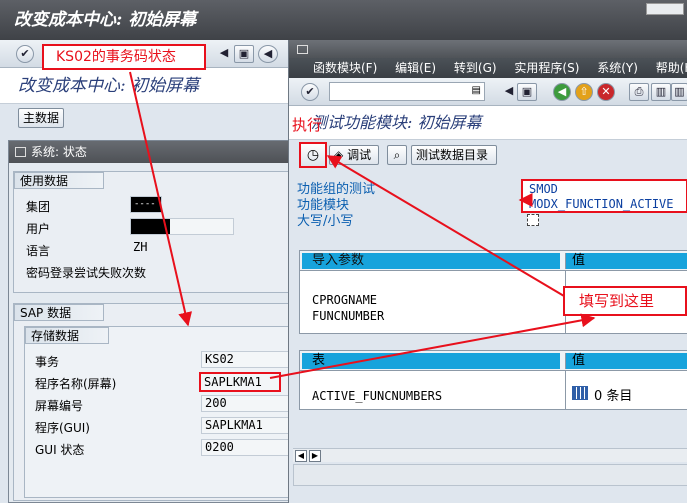  Describe the element at coordinates (161, 199) in the screenshot. I see `arrow-ks02-to-program` at that location.